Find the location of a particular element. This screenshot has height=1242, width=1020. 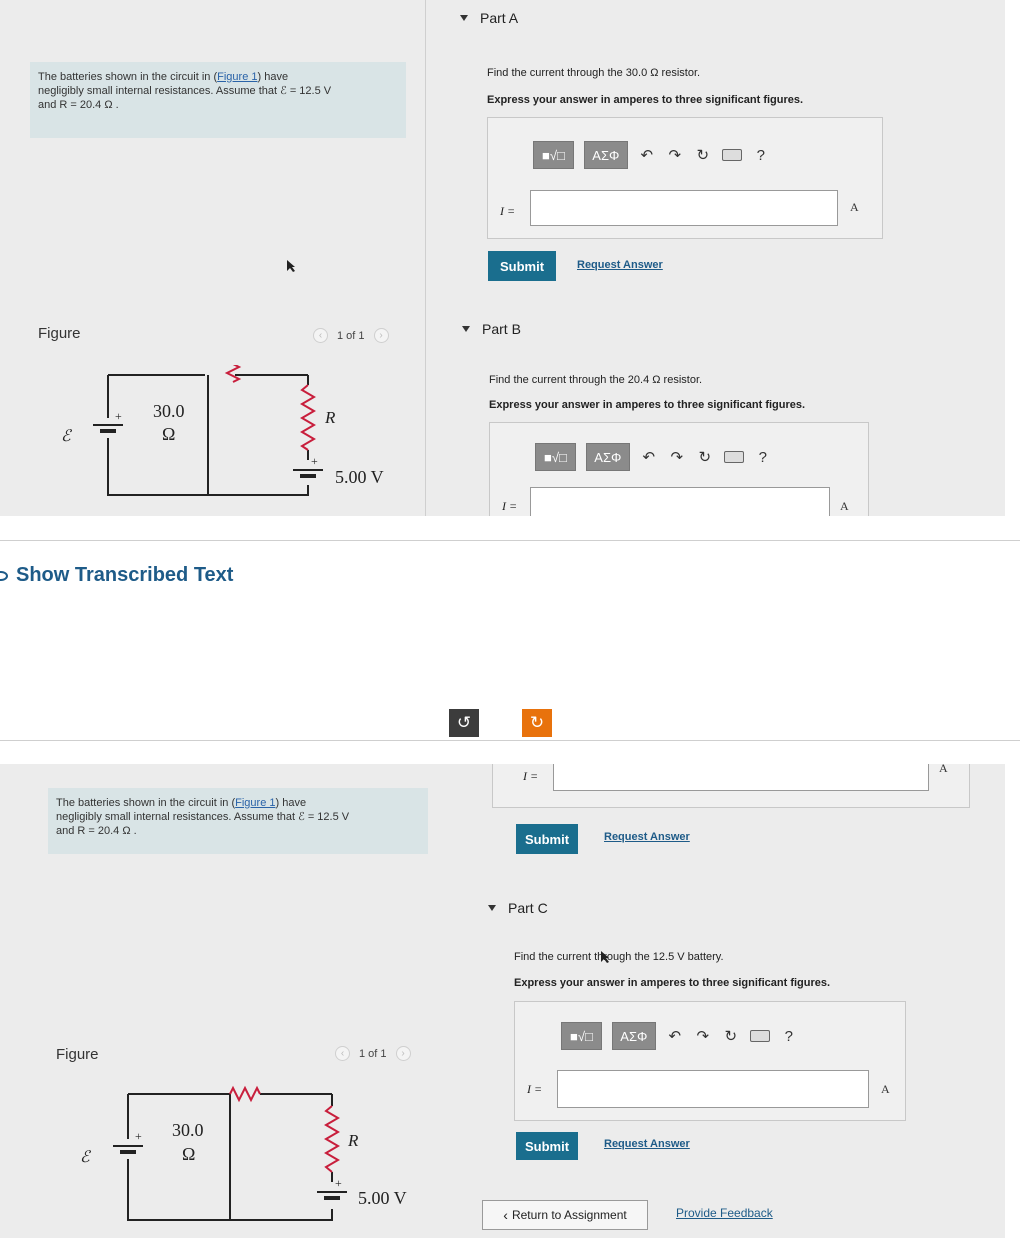

part-b-input-label-2: I = is located at coordinates (531, 776).